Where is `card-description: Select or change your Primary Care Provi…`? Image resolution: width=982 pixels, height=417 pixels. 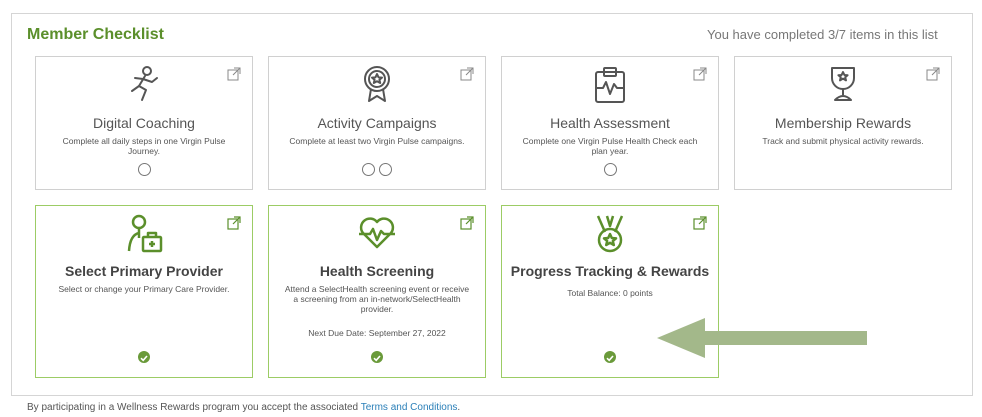 card-description: Select or change your Primary Care Provi… is located at coordinates (144, 289).